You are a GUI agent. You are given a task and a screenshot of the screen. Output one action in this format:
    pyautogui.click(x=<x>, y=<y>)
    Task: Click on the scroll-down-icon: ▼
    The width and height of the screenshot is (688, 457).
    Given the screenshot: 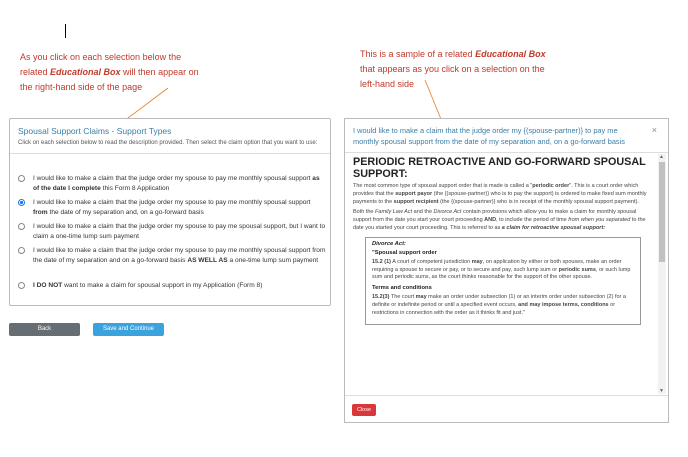 What is the action you would take?
    pyautogui.click(x=661, y=391)
    